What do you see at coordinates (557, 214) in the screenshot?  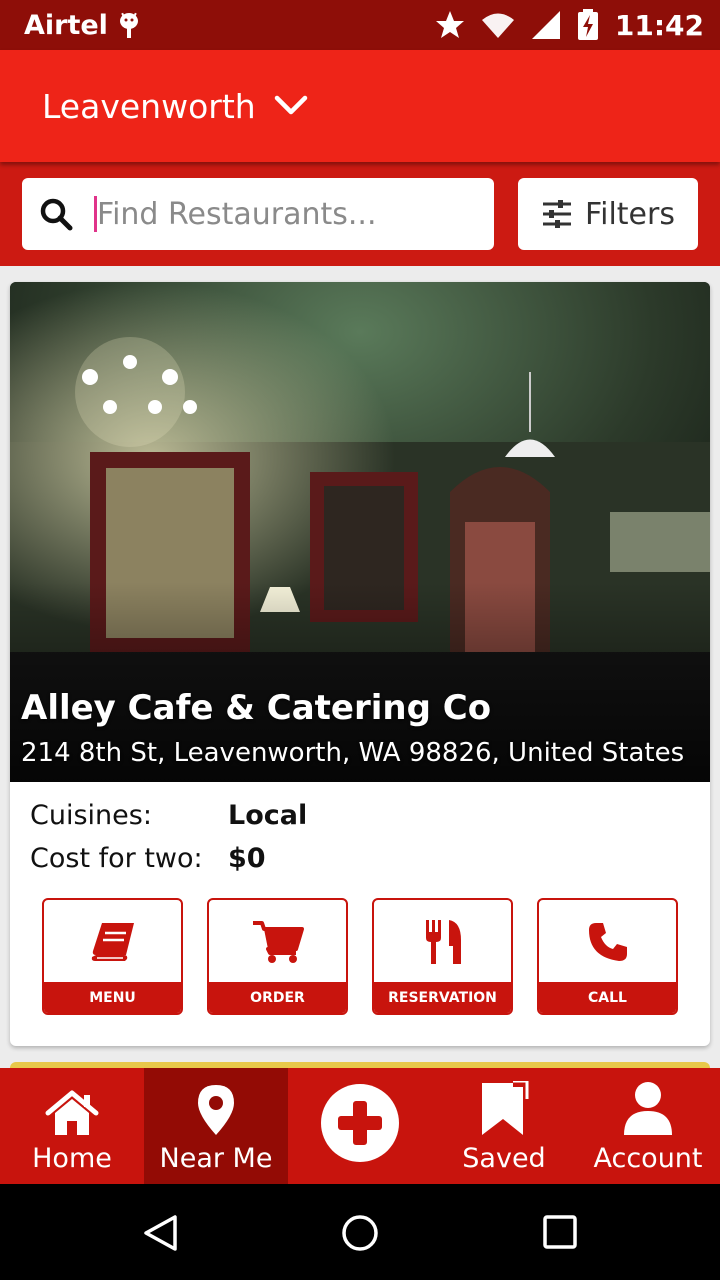 I see `sliders-icon` at bounding box center [557, 214].